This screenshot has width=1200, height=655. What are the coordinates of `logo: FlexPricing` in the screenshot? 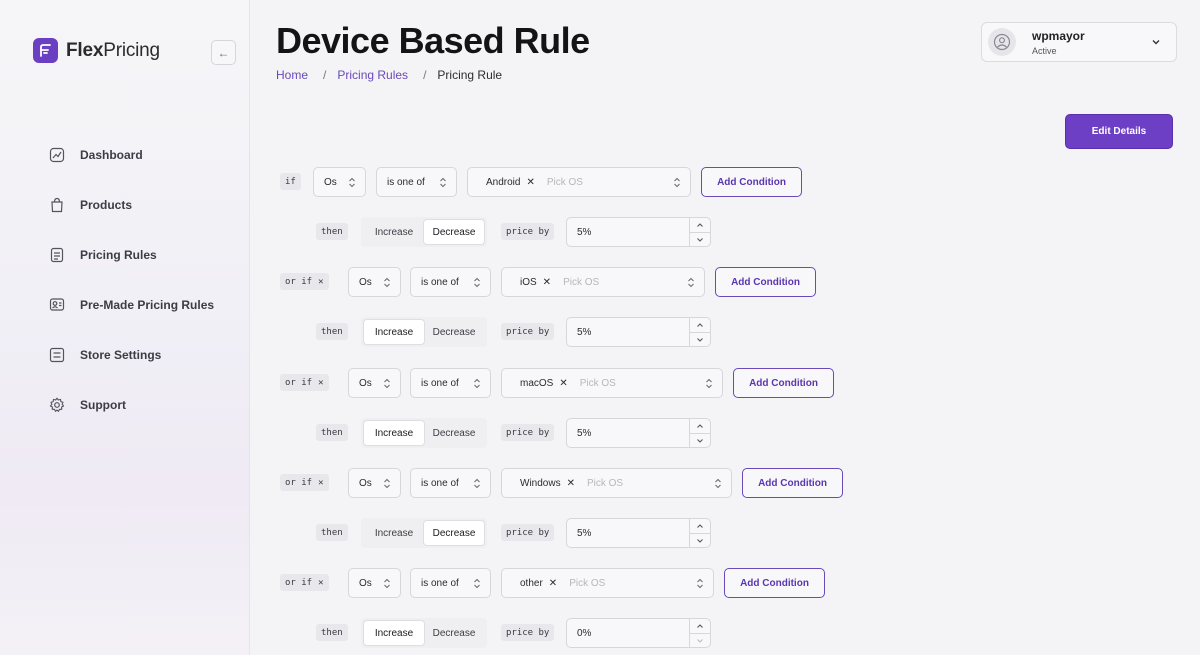 It's located at (96, 50).